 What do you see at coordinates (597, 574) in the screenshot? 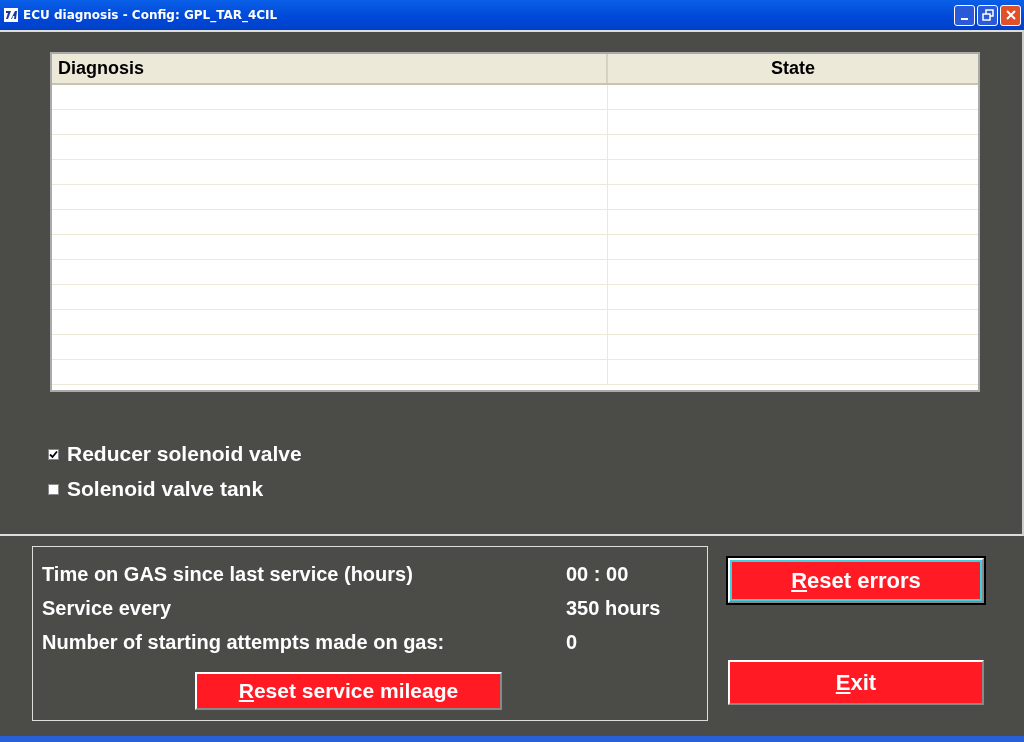
I see `service-value: 00` at bounding box center [597, 574].